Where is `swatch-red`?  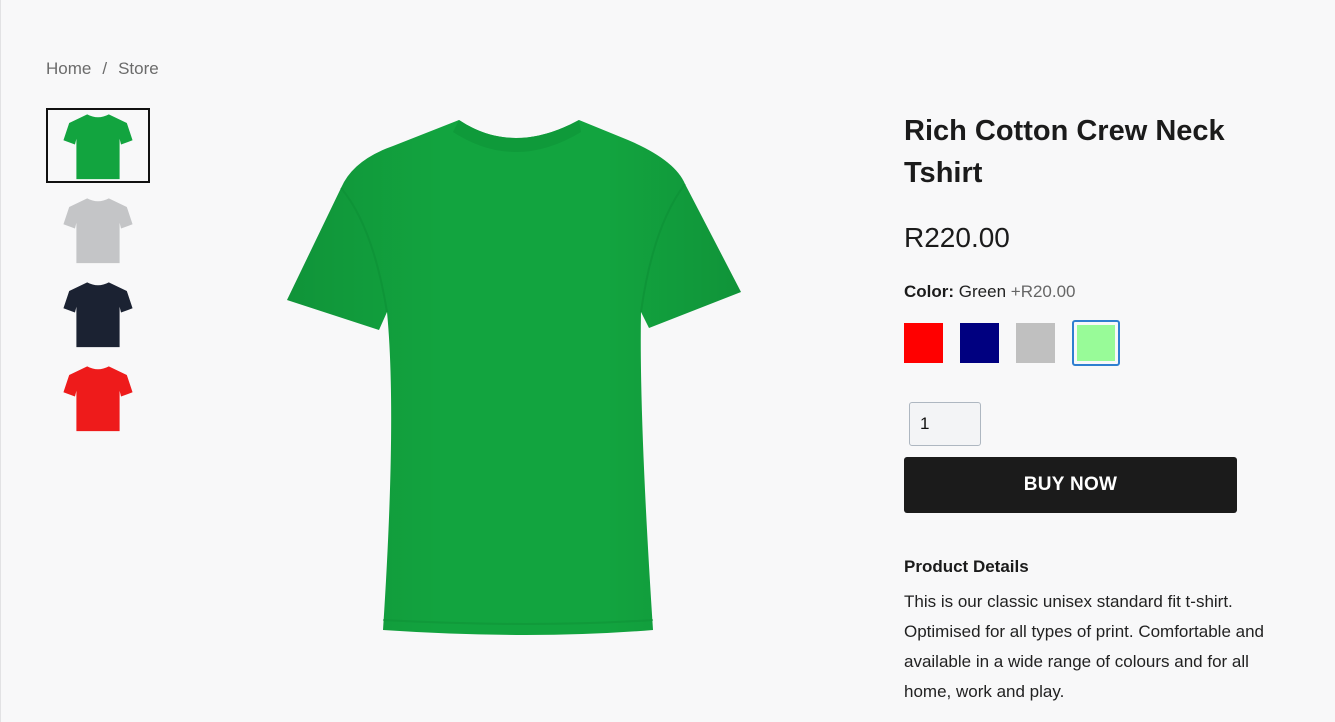 swatch-red is located at coordinates (923, 343).